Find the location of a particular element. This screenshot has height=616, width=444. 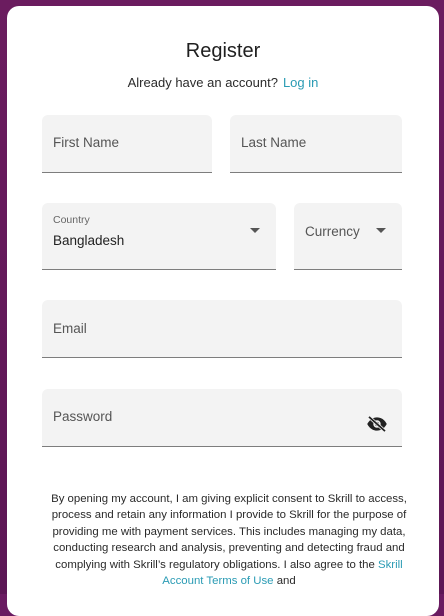

eye-off-icon is located at coordinates (377, 424).